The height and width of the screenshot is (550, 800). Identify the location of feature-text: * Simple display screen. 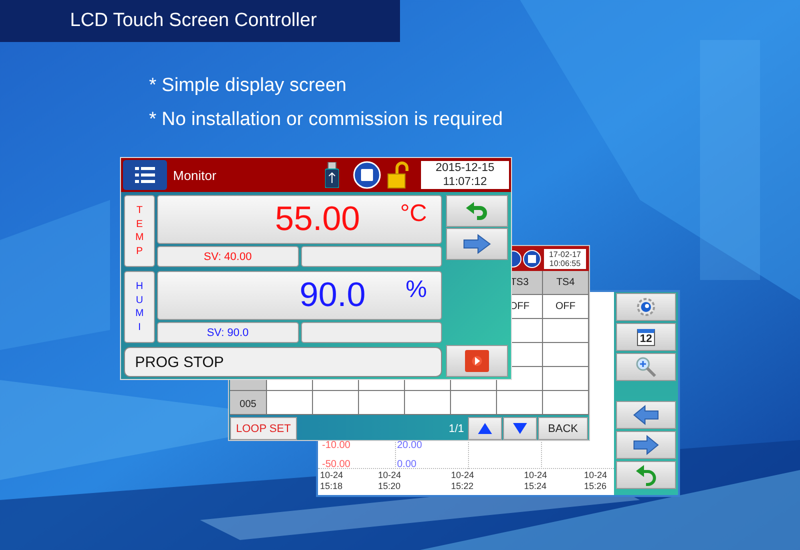
(248, 86).